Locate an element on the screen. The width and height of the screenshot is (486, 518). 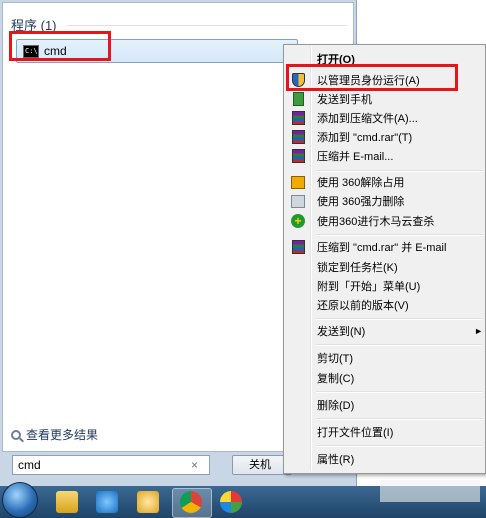
app-icon is located at coordinates (148, 502).